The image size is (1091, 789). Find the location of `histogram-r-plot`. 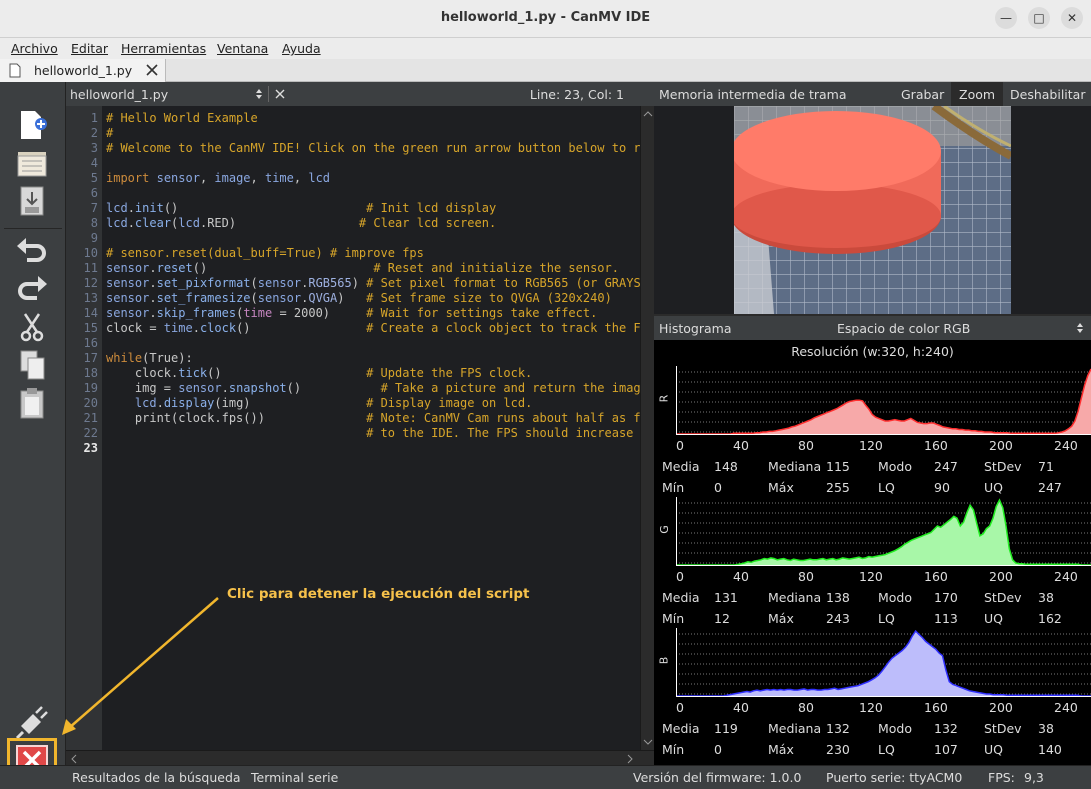

histogram-r-plot is located at coordinates (883, 400).